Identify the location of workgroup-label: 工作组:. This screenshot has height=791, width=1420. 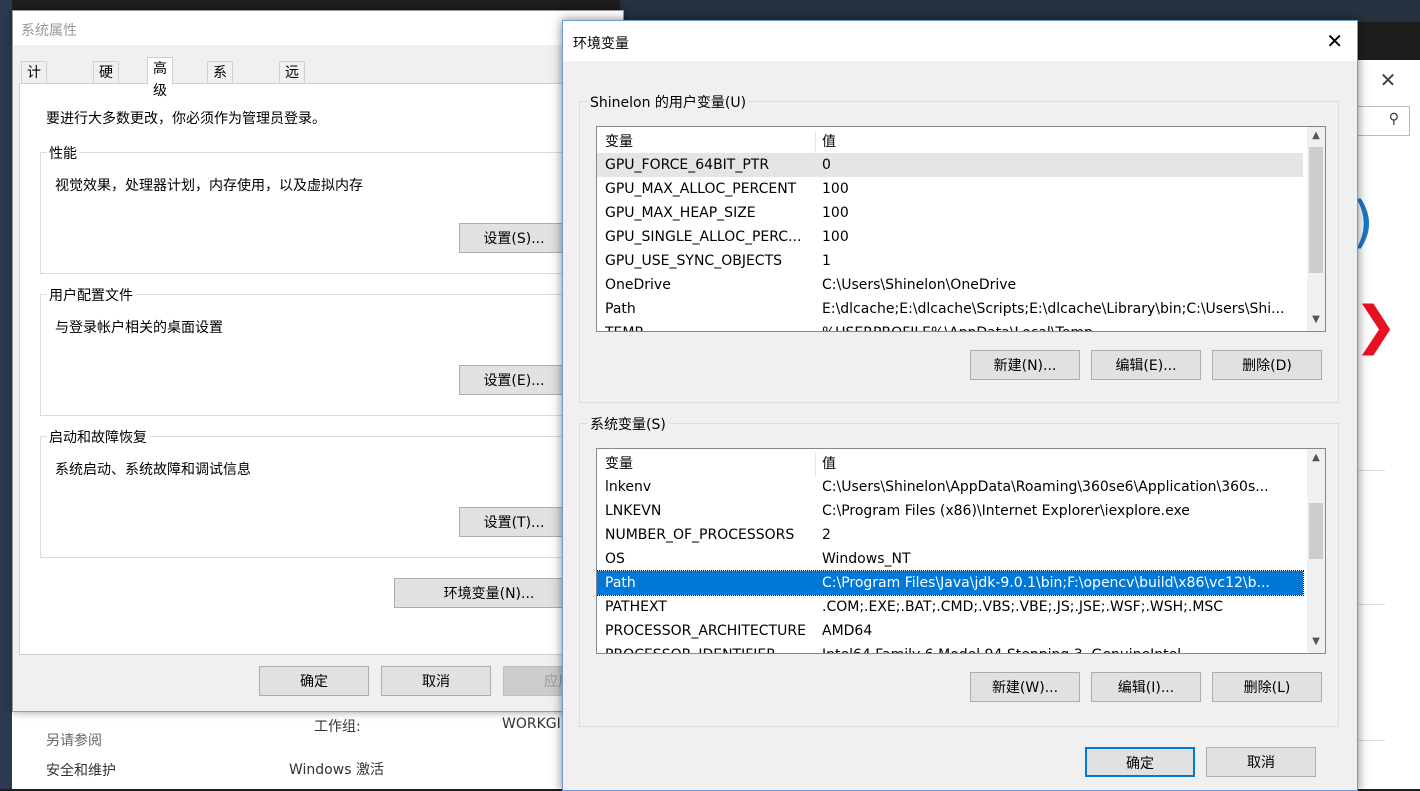
(337, 727).